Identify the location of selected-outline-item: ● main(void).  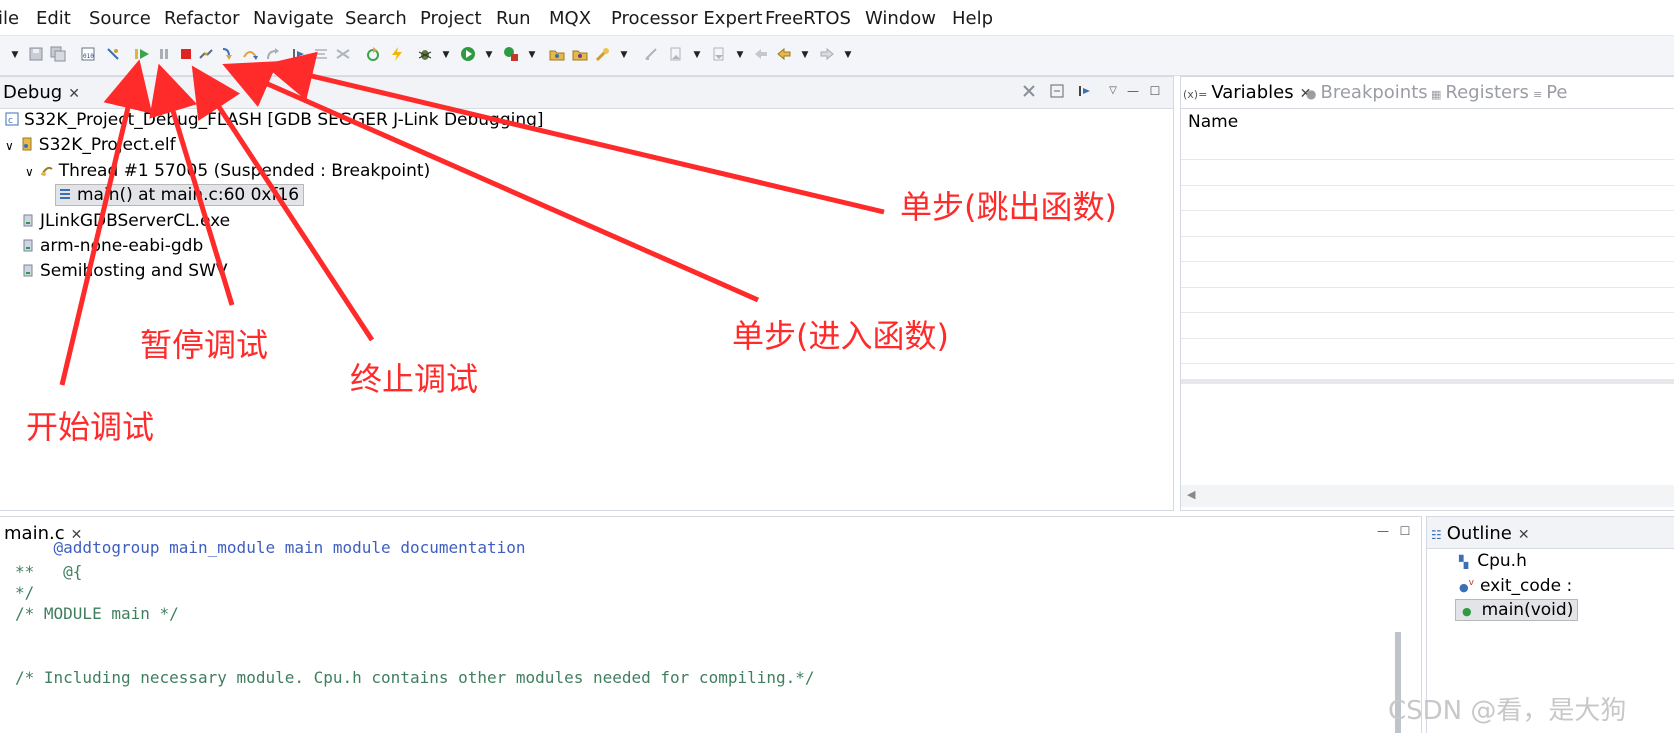
(1517, 610).